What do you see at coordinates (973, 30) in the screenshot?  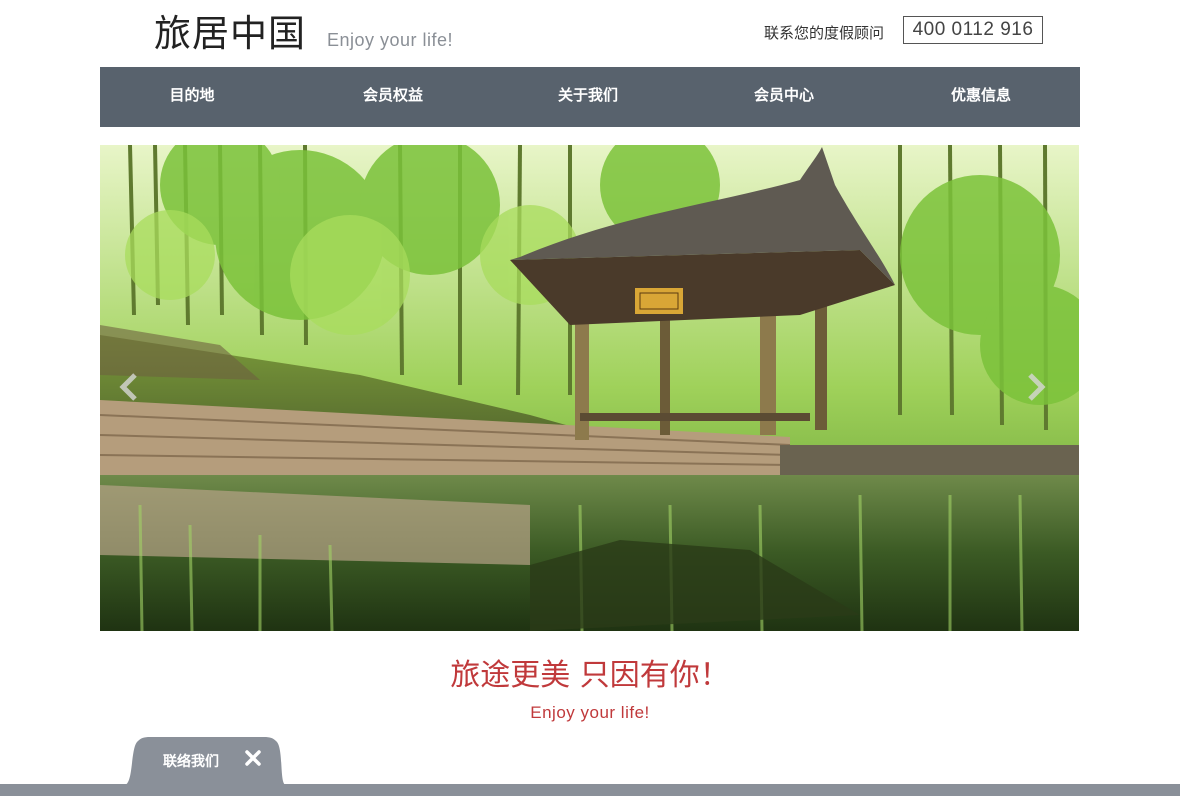 I see `phone-number: 400 0112 916` at bounding box center [973, 30].